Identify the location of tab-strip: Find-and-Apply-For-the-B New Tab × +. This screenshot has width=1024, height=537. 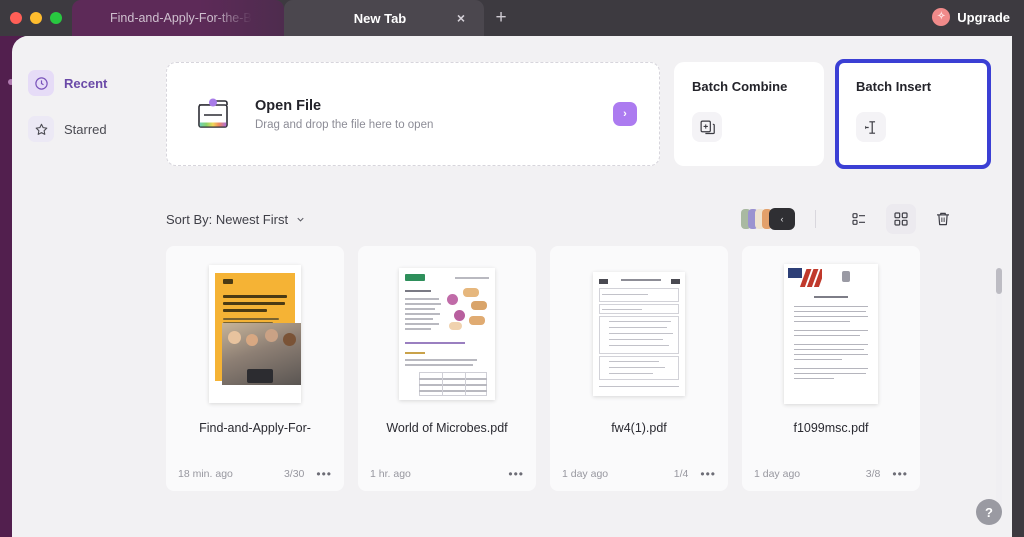
(295, 18).